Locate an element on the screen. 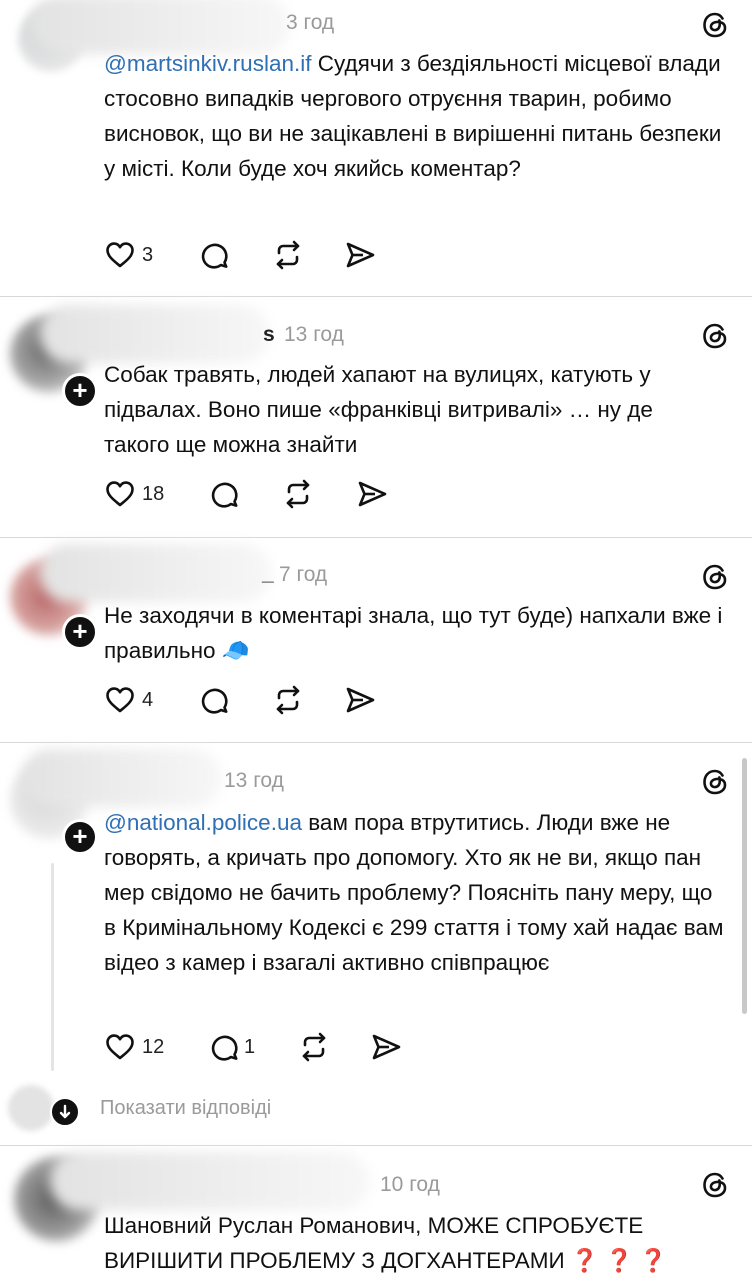 The height and width of the screenshot is (1280, 752). like-button: 12 is located at coordinates (134, 1047).